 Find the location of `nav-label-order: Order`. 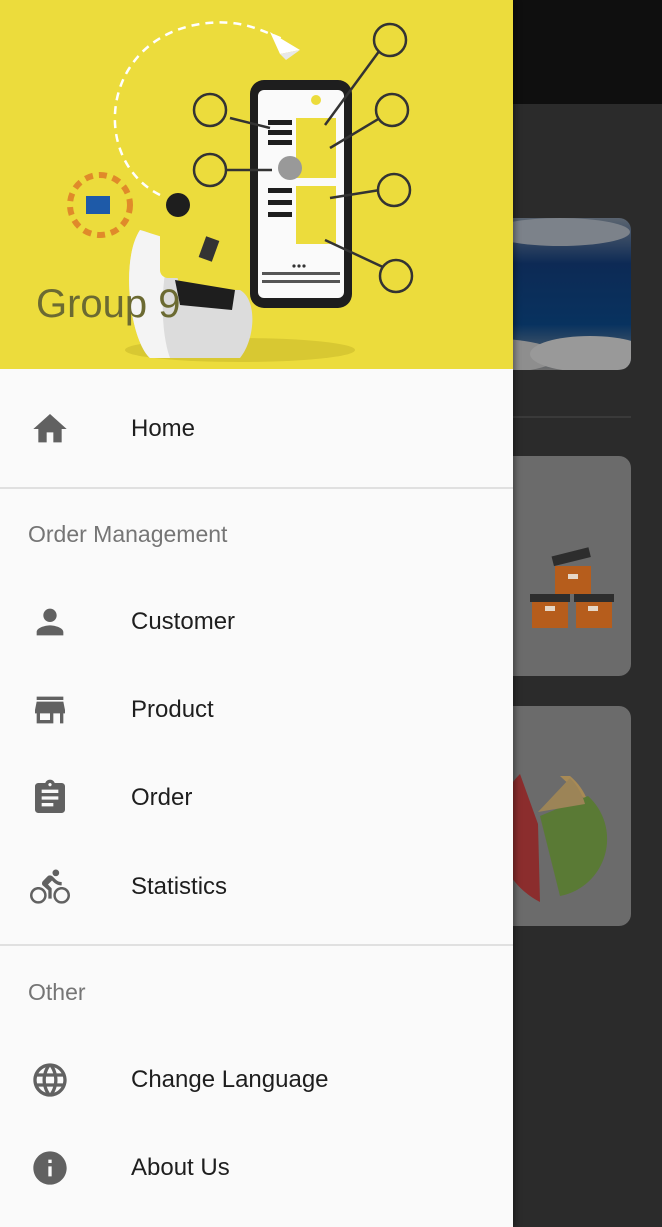

nav-label-order: Order is located at coordinates (162, 797).